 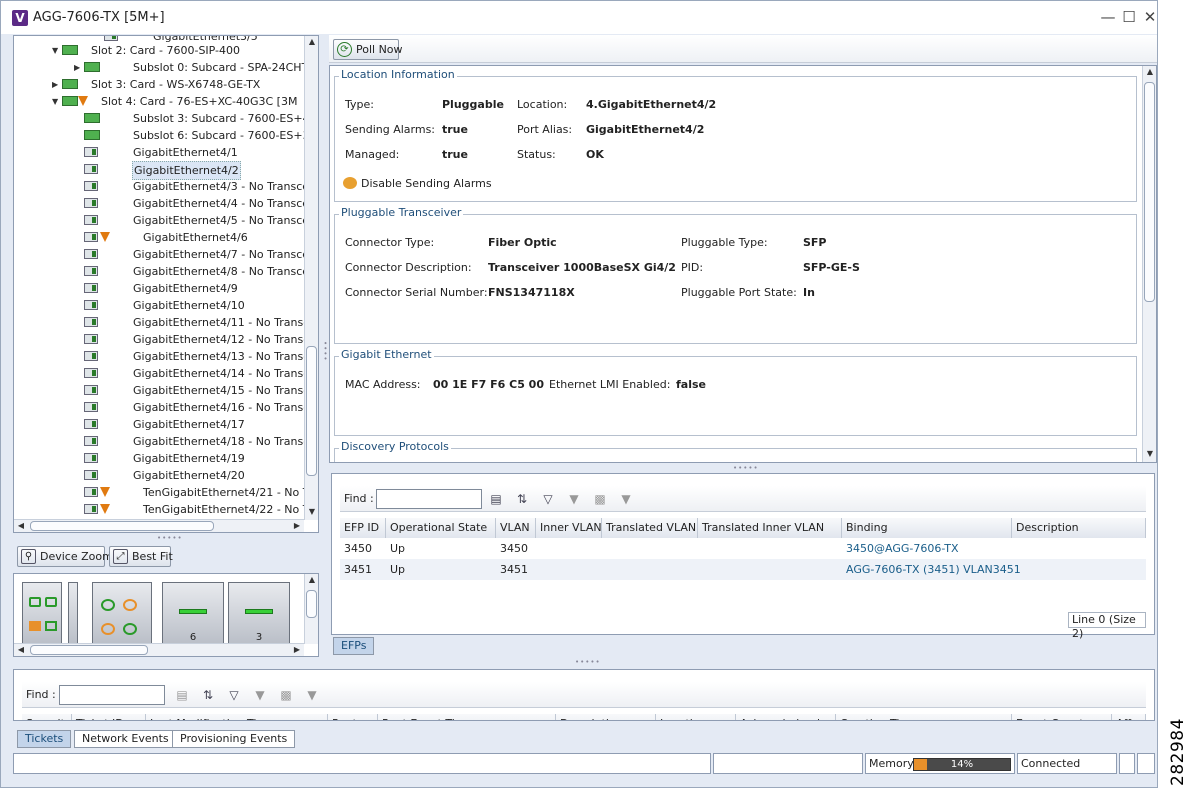 What do you see at coordinates (354, 646) in the screenshot?
I see `tab-efps: EFPs` at bounding box center [354, 646].